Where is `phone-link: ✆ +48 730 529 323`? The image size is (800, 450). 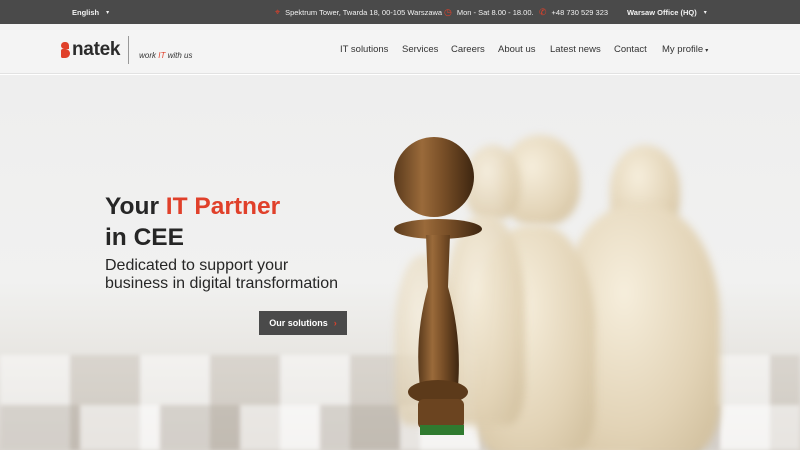
phone-link: ✆ +48 730 529 323 is located at coordinates (573, 12).